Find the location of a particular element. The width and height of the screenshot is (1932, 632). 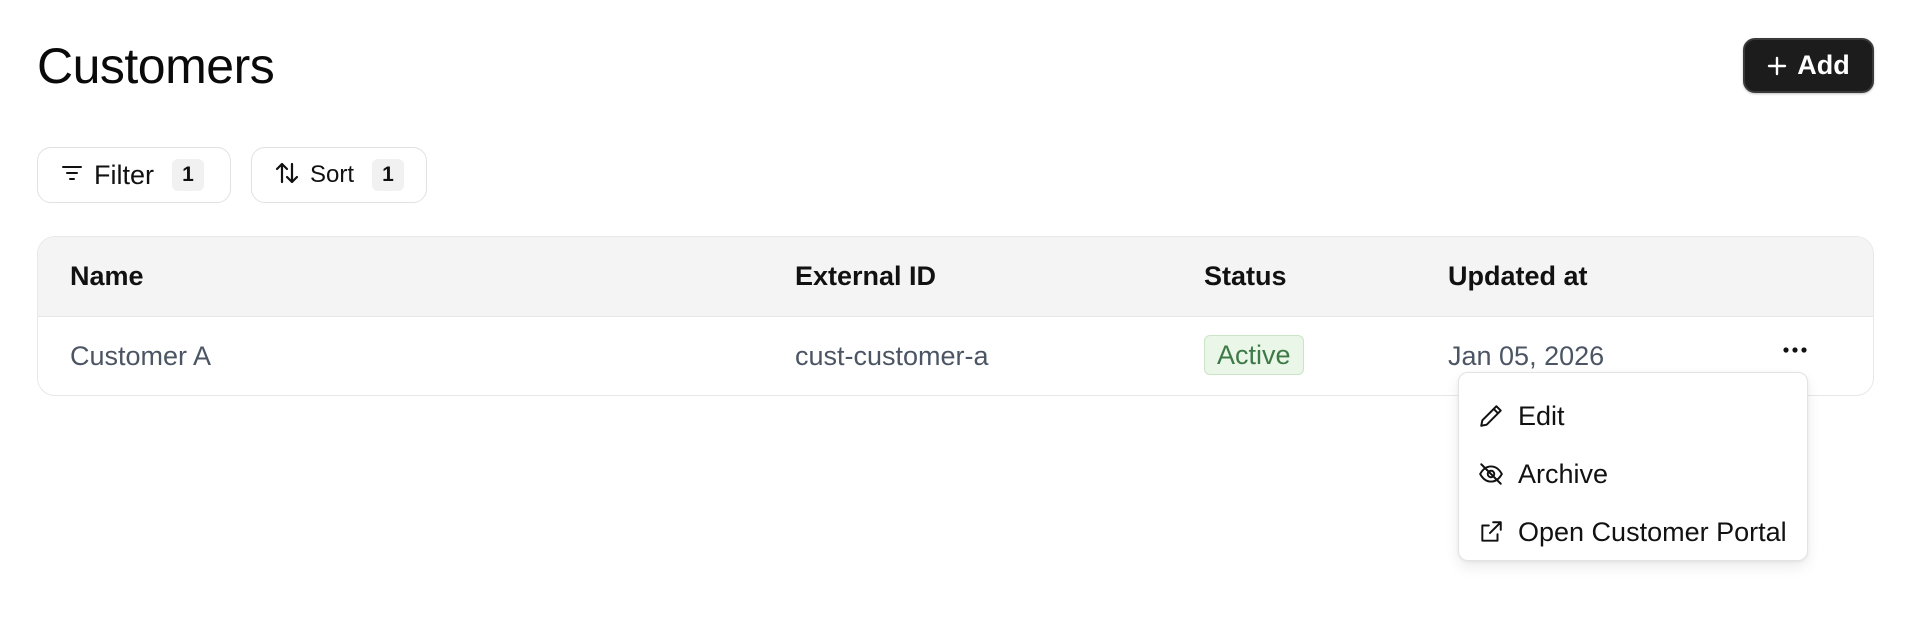

menu-item-edit: Edit is located at coordinates (1633, 416).